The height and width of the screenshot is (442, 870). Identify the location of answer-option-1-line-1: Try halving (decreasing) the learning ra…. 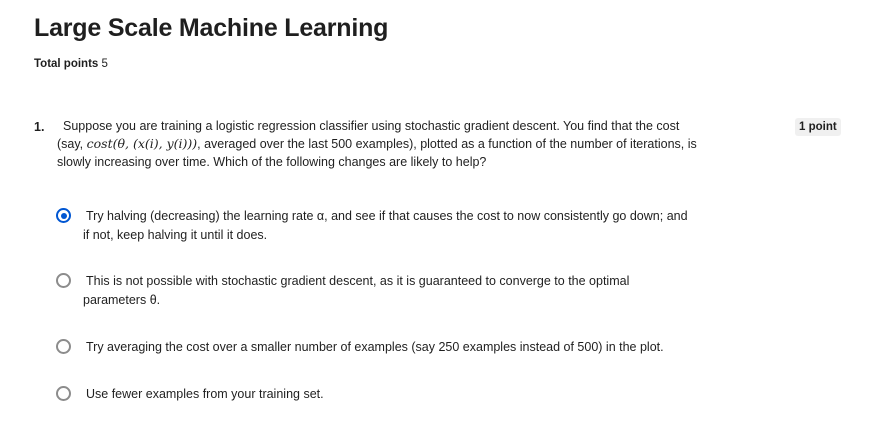
(387, 216).